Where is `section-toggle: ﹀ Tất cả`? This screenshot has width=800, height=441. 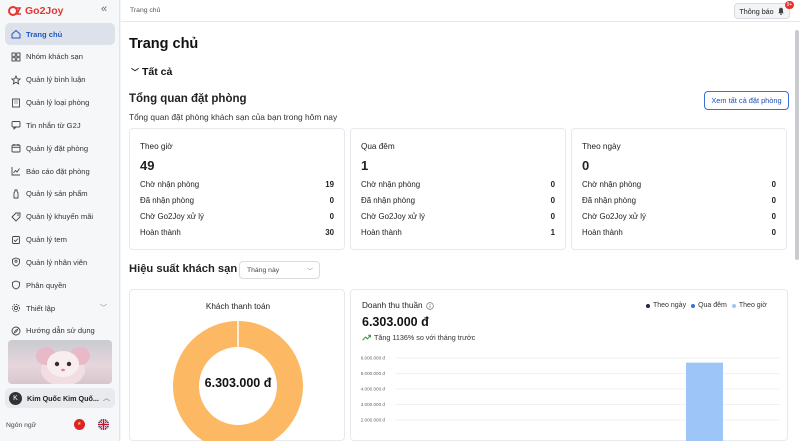 section-toggle: ﹀ Tất cả is located at coordinates (151, 72).